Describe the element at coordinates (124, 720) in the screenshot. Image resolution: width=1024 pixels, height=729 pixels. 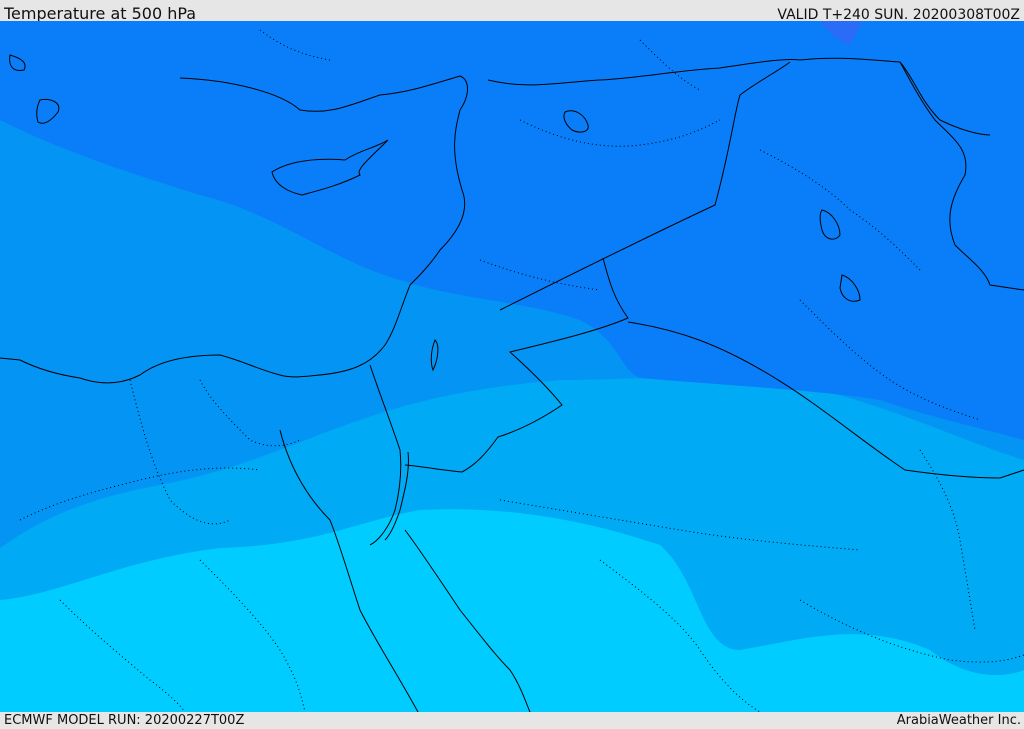
I see `model-run: ECMWF MODEL RUN: 20200227T00Z` at that location.